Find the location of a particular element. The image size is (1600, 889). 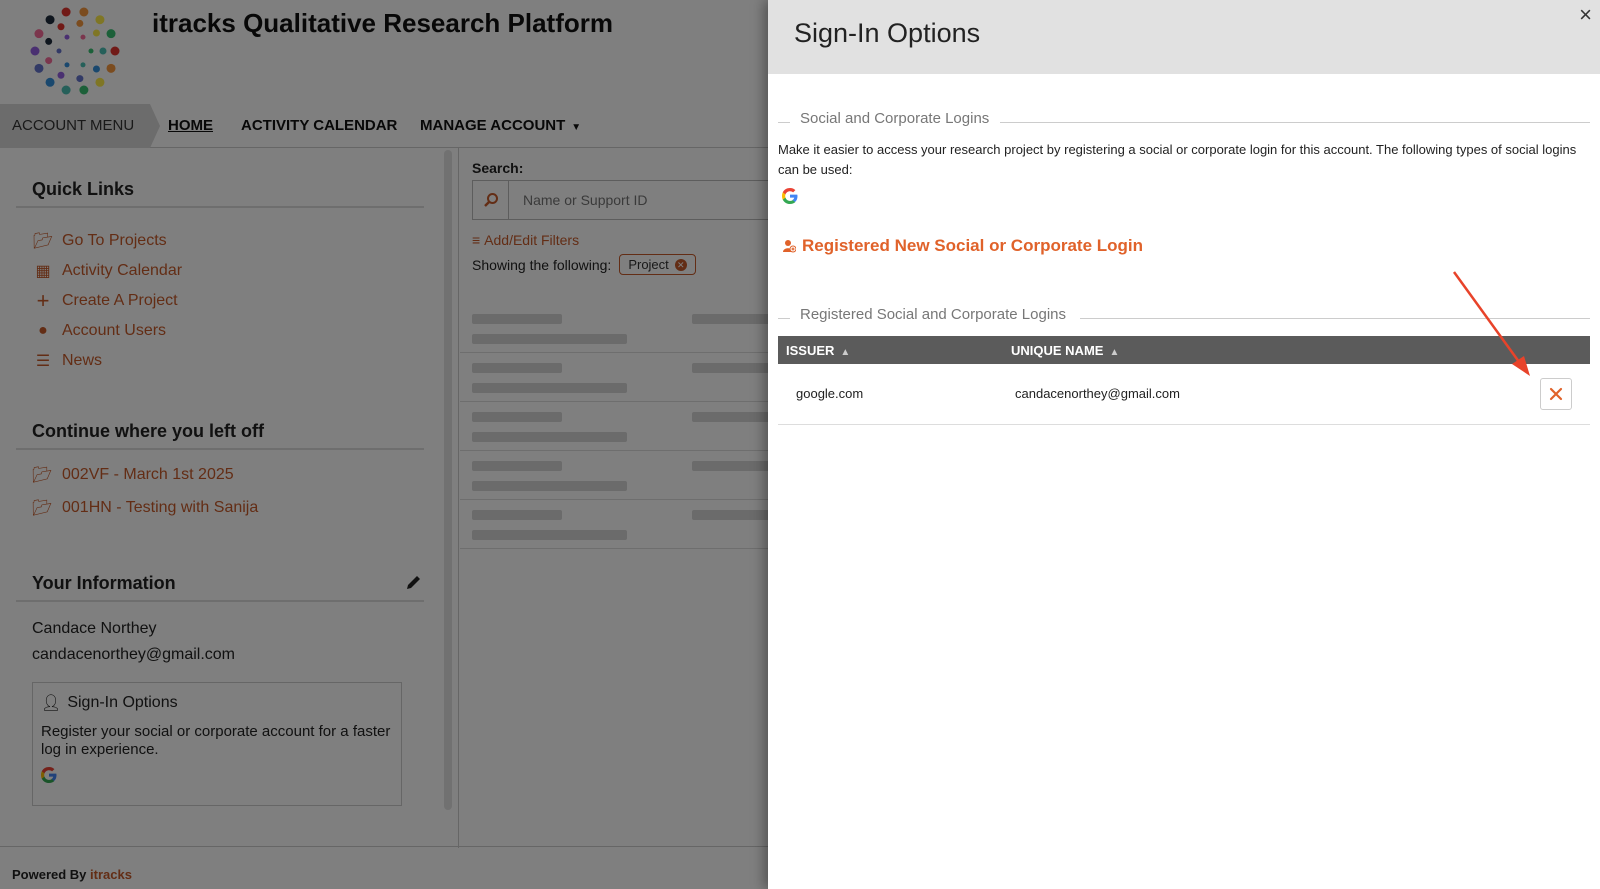

column-header-issuer: ISSUER ▲ is located at coordinates (890, 350).